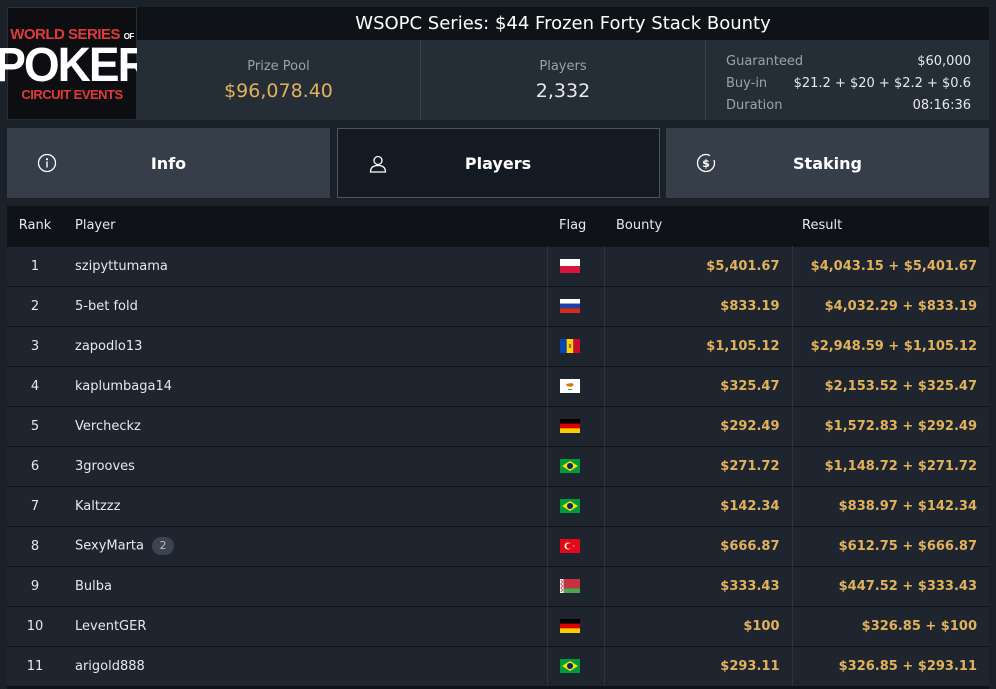  I want to click on table-row: 4 kaplumbaga14 $325.47 $2,153.52 + $325.47, so click(498, 386).